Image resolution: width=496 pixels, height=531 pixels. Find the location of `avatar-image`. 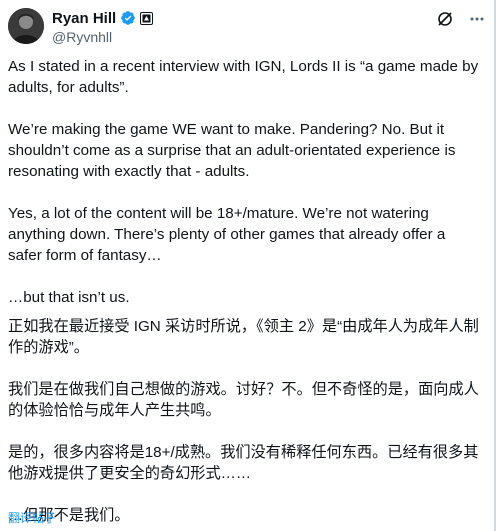

avatar-image is located at coordinates (26, 26).